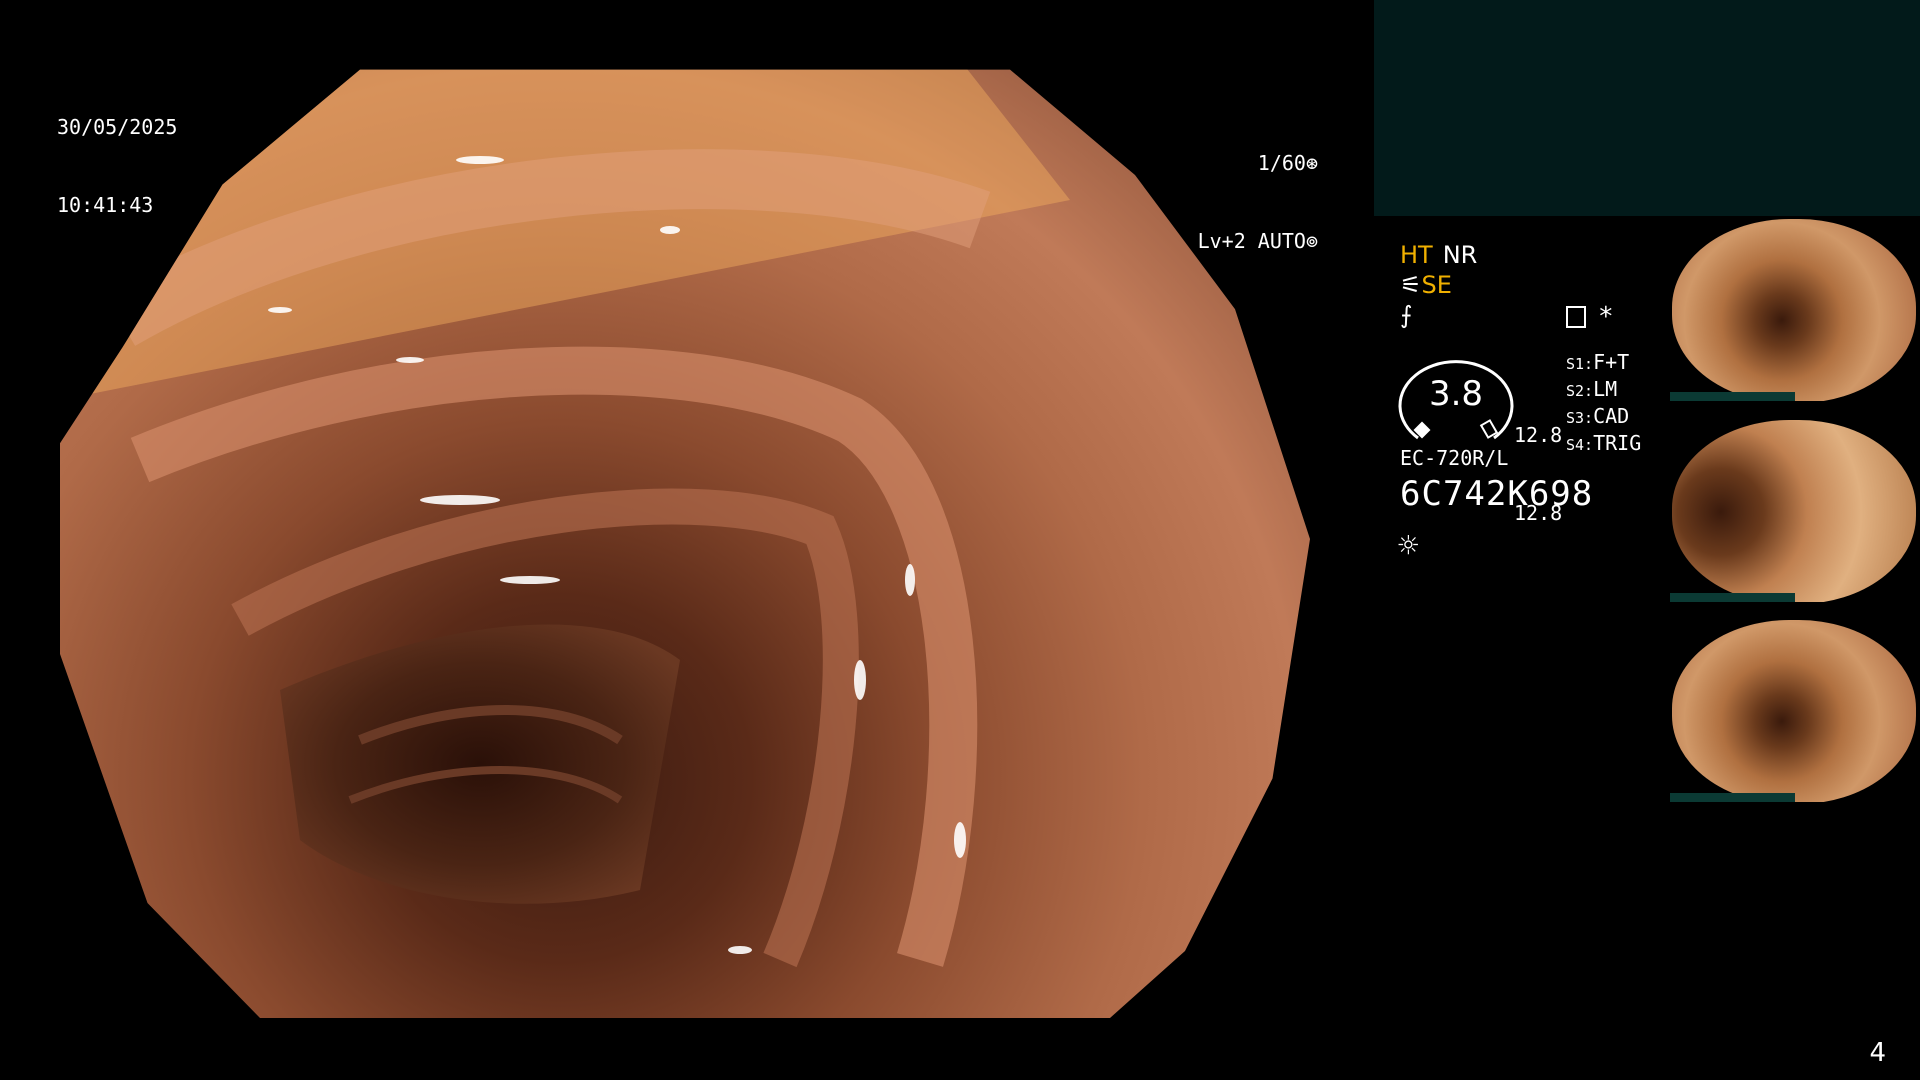 This screenshot has width=1920, height=1080. I want to click on zoom-value: 3.8, so click(1456, 394).